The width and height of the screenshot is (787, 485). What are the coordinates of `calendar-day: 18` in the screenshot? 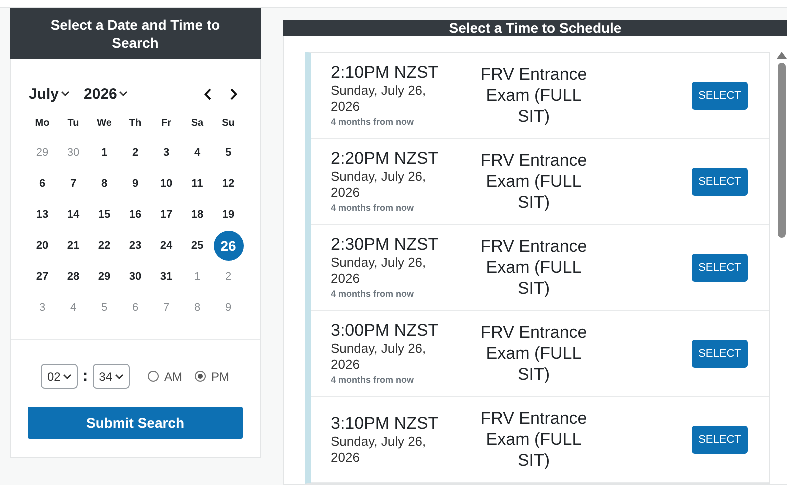 It's located at (197, 215).